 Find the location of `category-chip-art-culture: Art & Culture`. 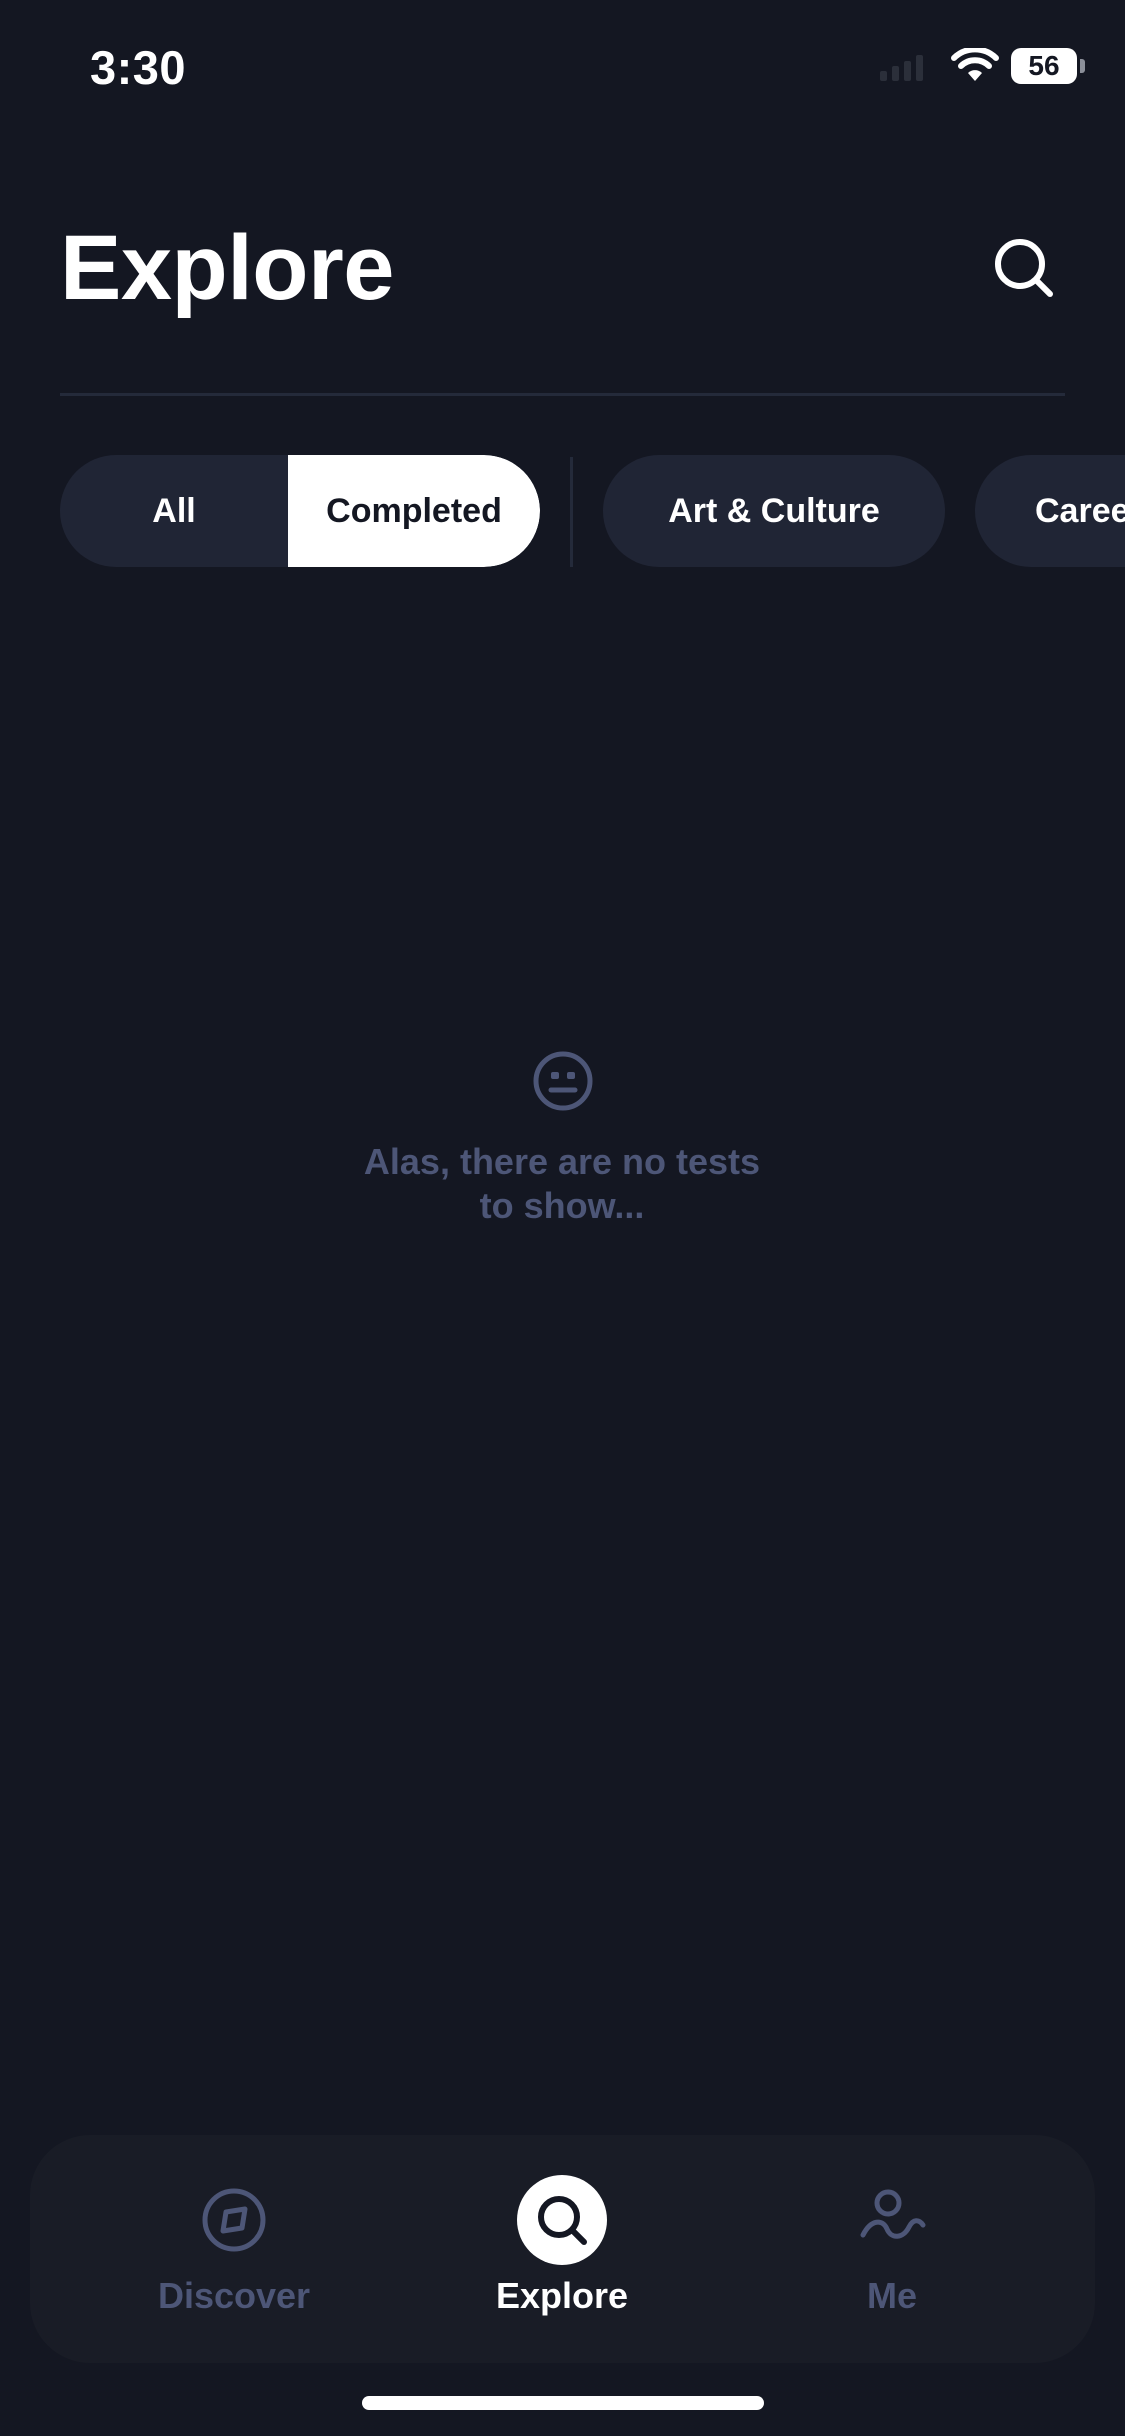

category-chip-art-culture: Art & Culture is located at coordinates (774, 511).